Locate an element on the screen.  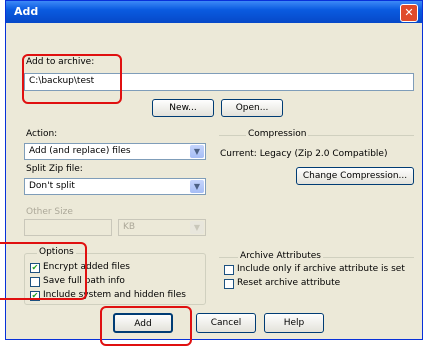
include-archive-attr-label: Include only if archive attribute is set is located at coordinates (321, 269).